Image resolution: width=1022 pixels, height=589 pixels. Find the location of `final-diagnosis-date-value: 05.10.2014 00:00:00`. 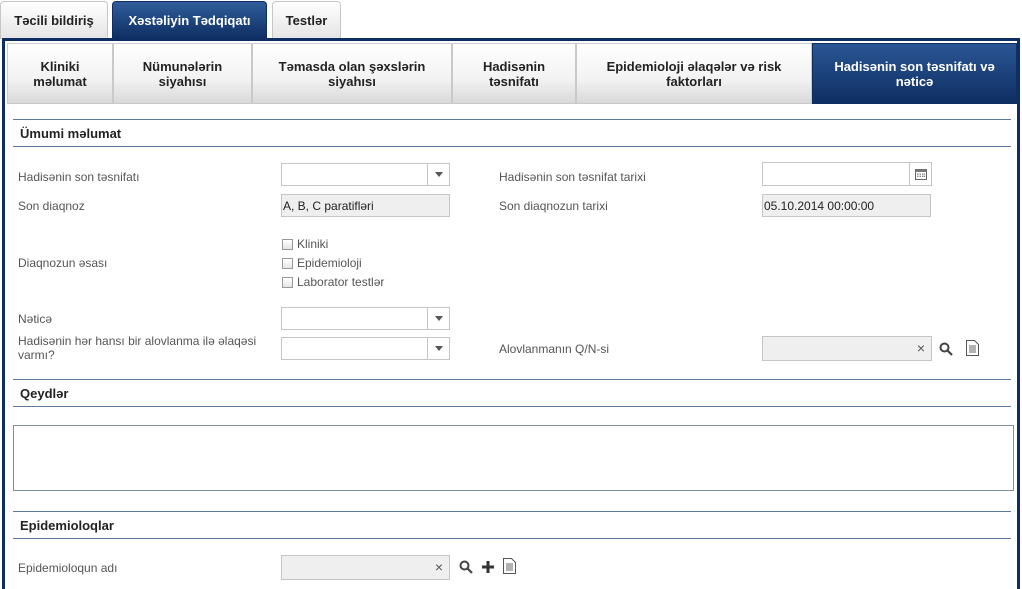

final-diagnosis-date-value: 05.10.2014 00:00:00 is located at coordinates (819, 205).